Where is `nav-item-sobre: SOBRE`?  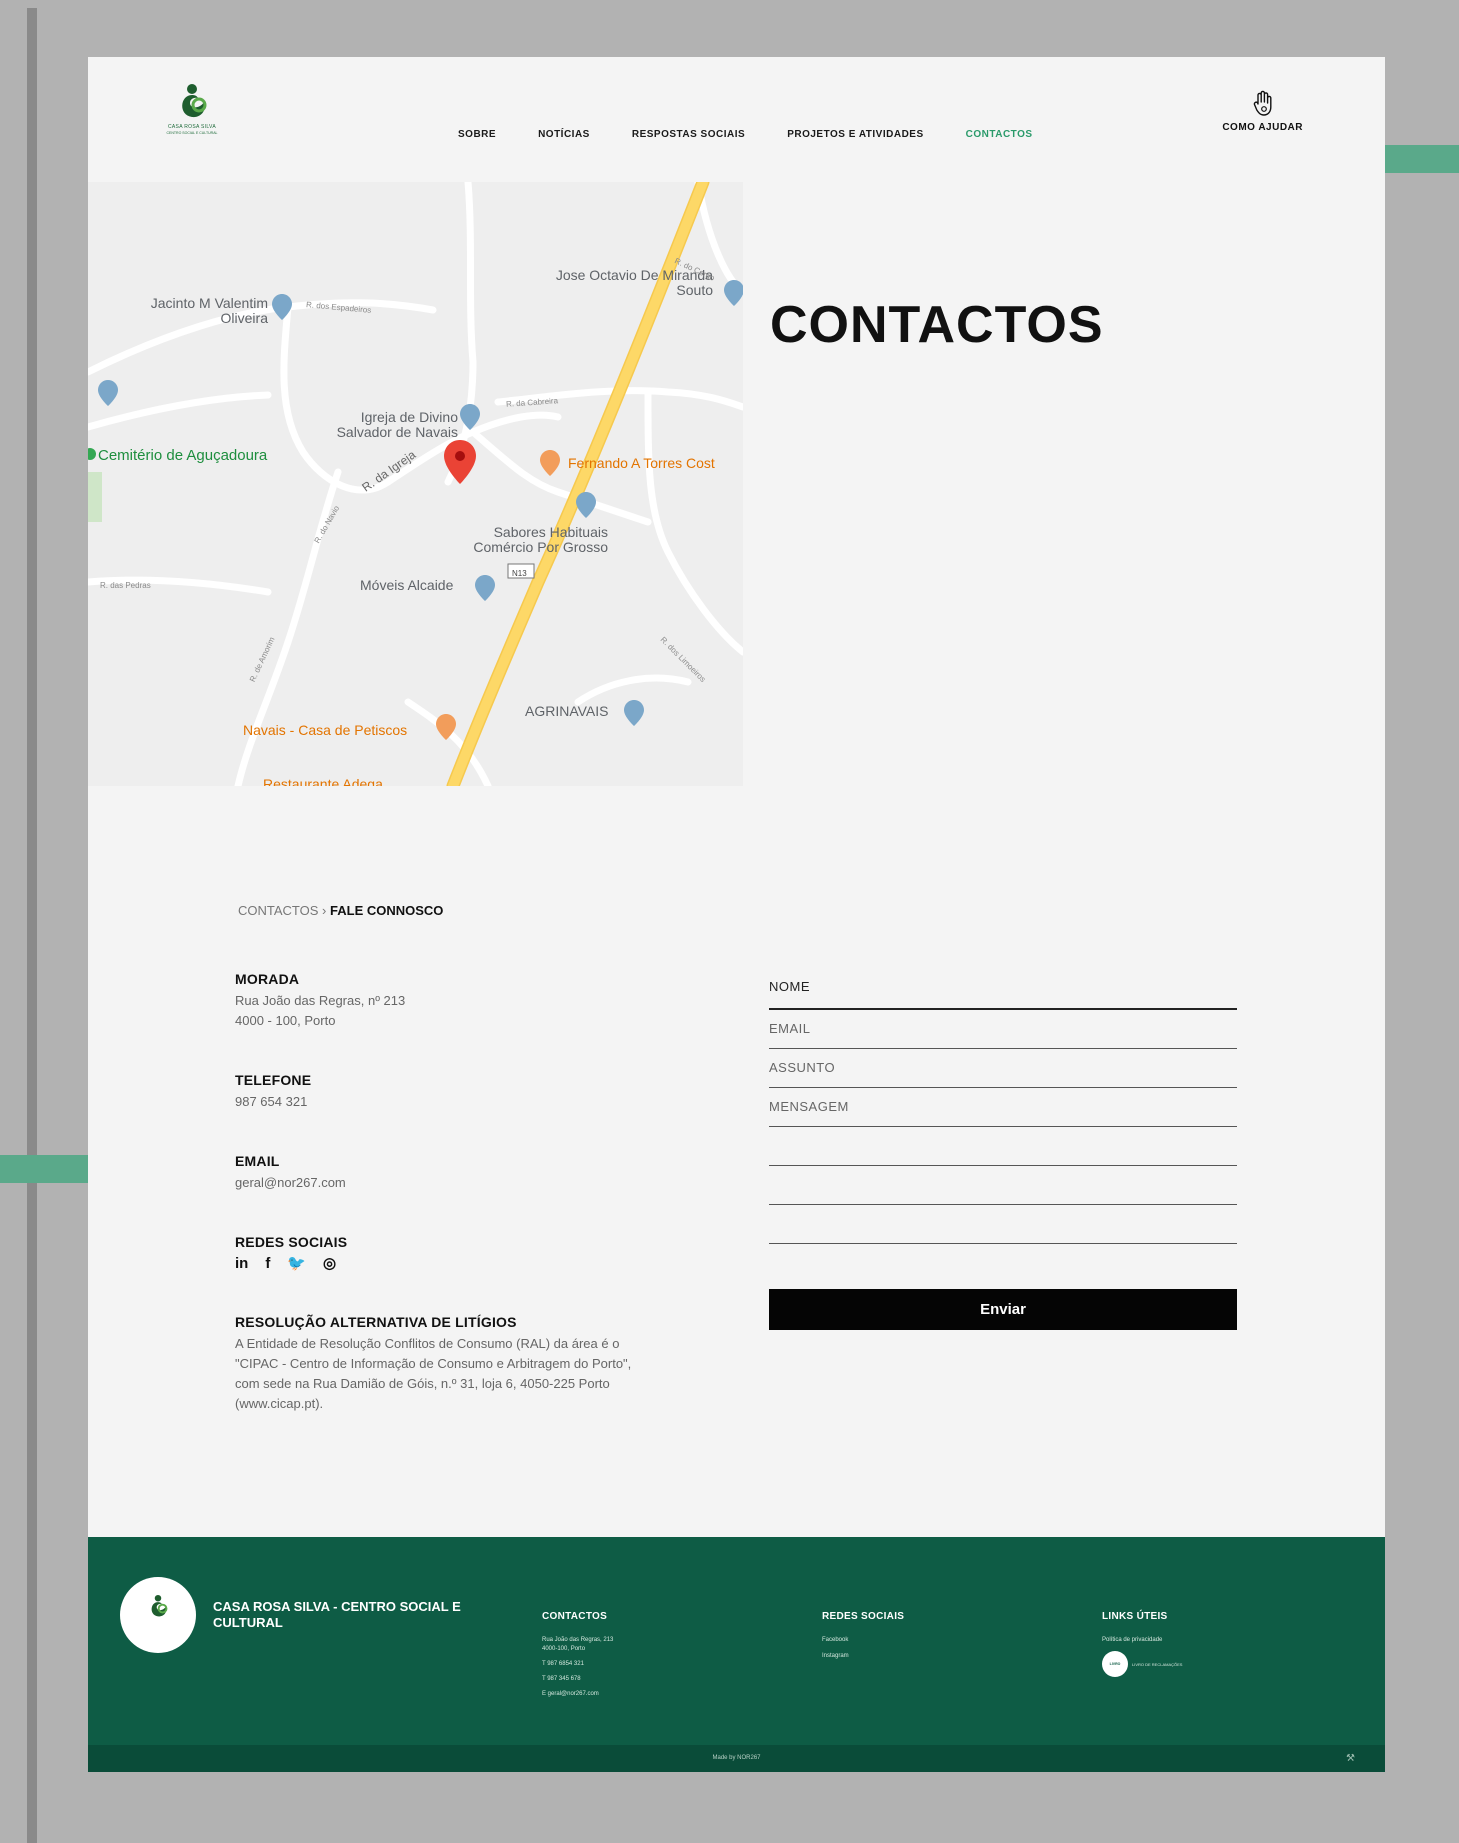
nav-item-sobre: SOBRE is located at coordinates (477, 134).